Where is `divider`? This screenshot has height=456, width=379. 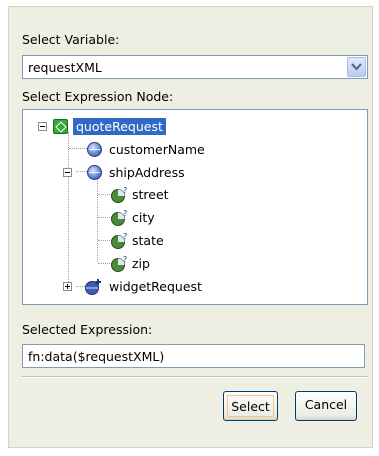 divider is located at coordinates (195, 377).